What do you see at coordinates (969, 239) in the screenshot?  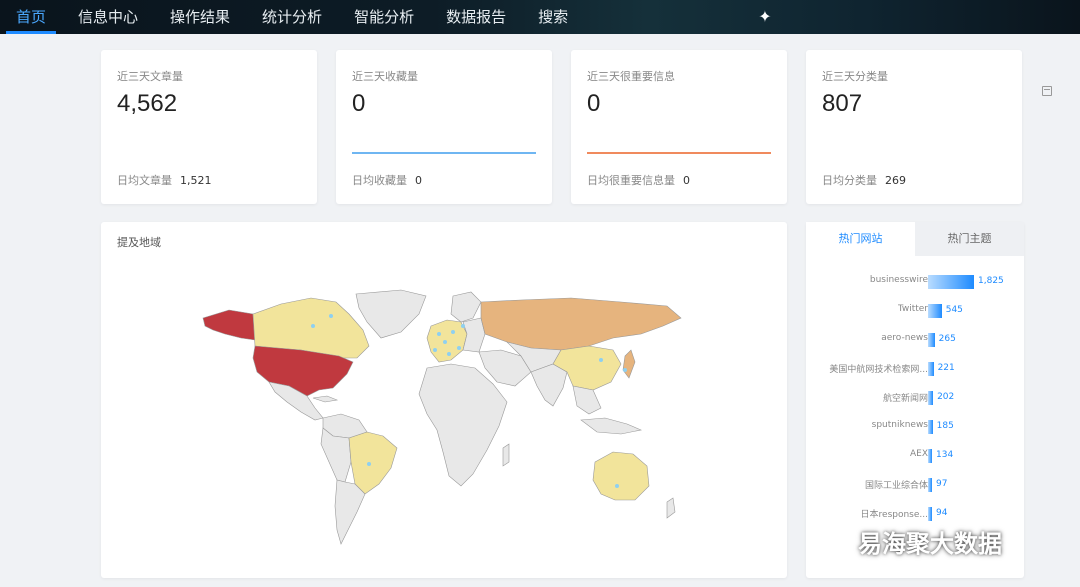 I see `tab-hot-topics: 热门主题` at bounding box center [969, 239].